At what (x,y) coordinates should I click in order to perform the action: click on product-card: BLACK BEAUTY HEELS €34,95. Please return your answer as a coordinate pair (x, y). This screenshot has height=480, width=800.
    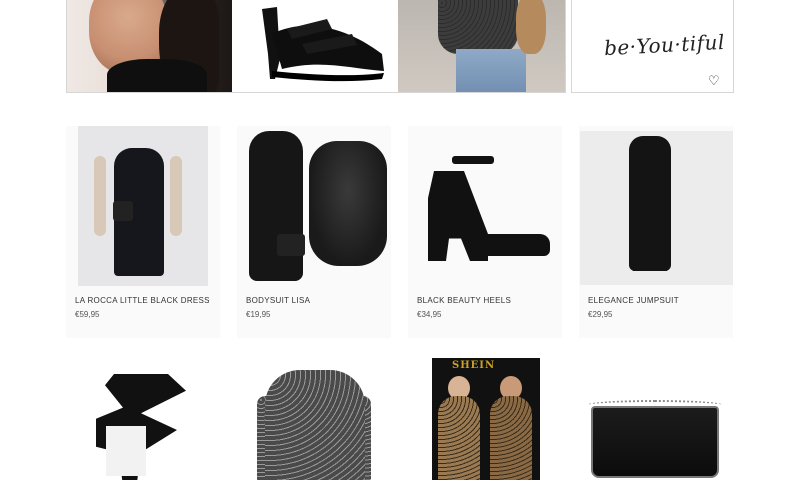
    Looking at the image, I should click on (485, 232).